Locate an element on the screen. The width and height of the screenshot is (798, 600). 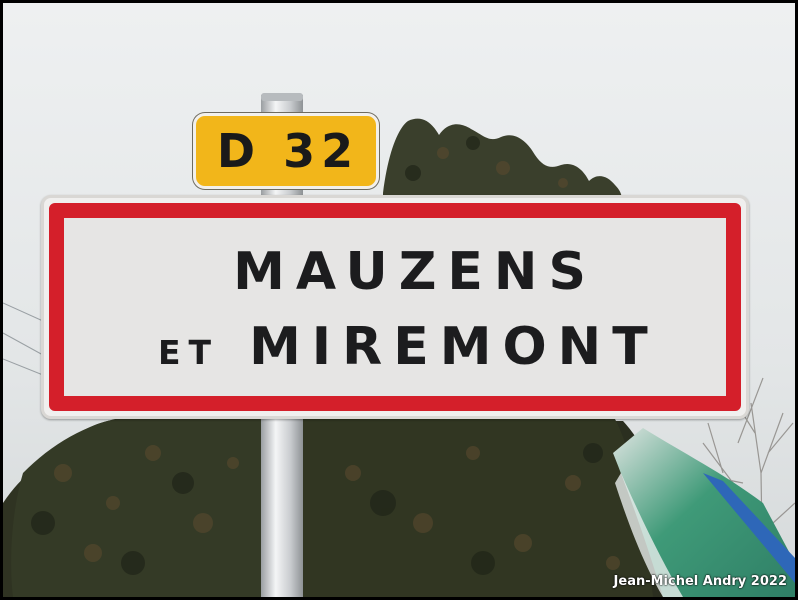
town-name-connector: ET is located at coordinates (189, 352).